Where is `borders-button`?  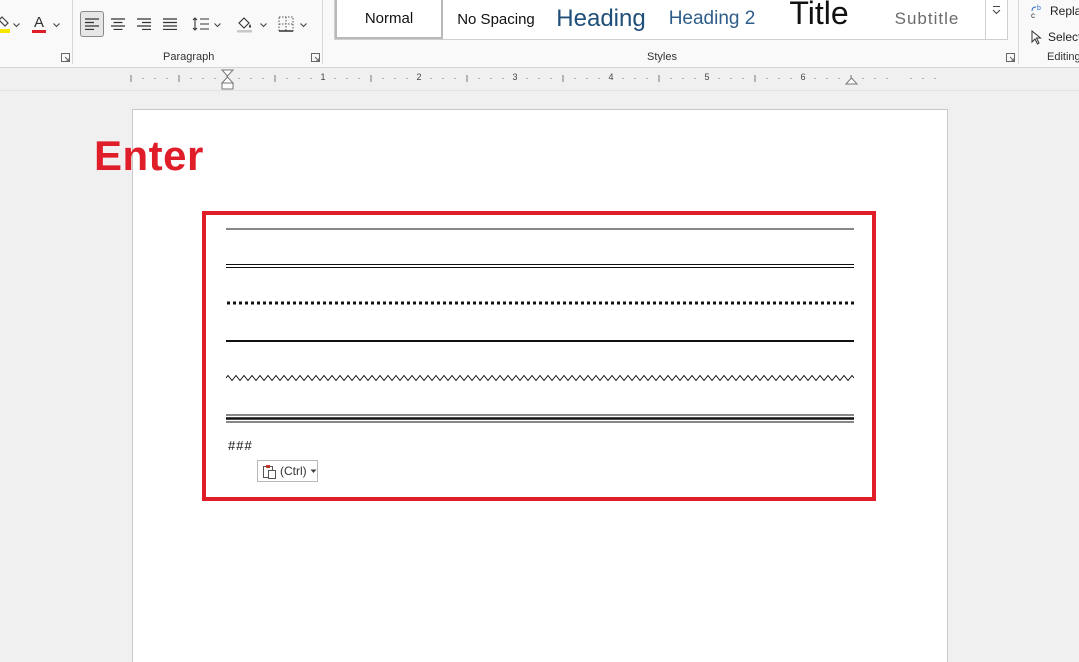 borders-button is located at coordinates (292, 24).